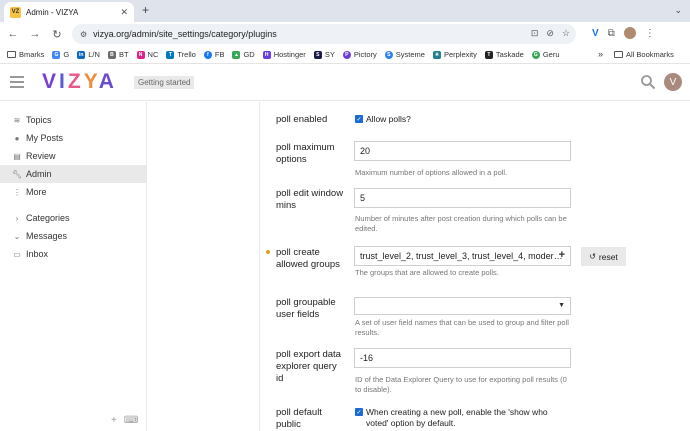  I want to click on trello-icon: T, so click(170, 54).